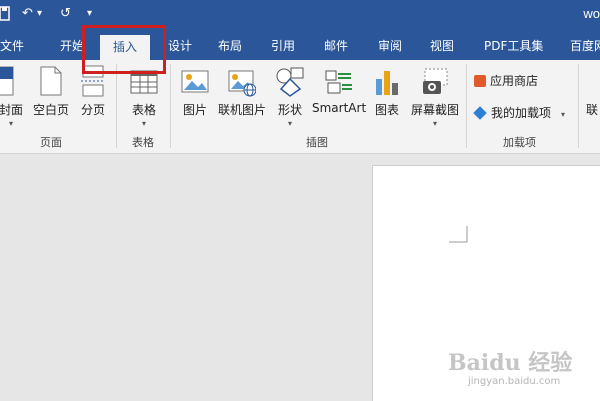 This screenshot has width=600, height=401. I want to click on tab-design: 设计, so click(180, 46).